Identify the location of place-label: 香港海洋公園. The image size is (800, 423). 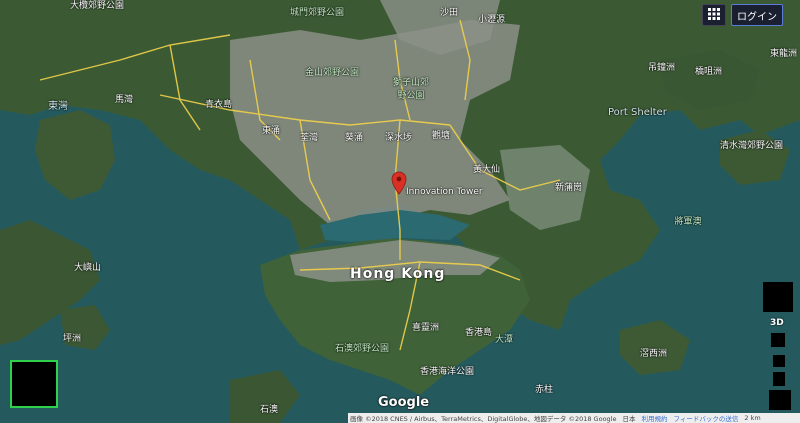
(447, 372).